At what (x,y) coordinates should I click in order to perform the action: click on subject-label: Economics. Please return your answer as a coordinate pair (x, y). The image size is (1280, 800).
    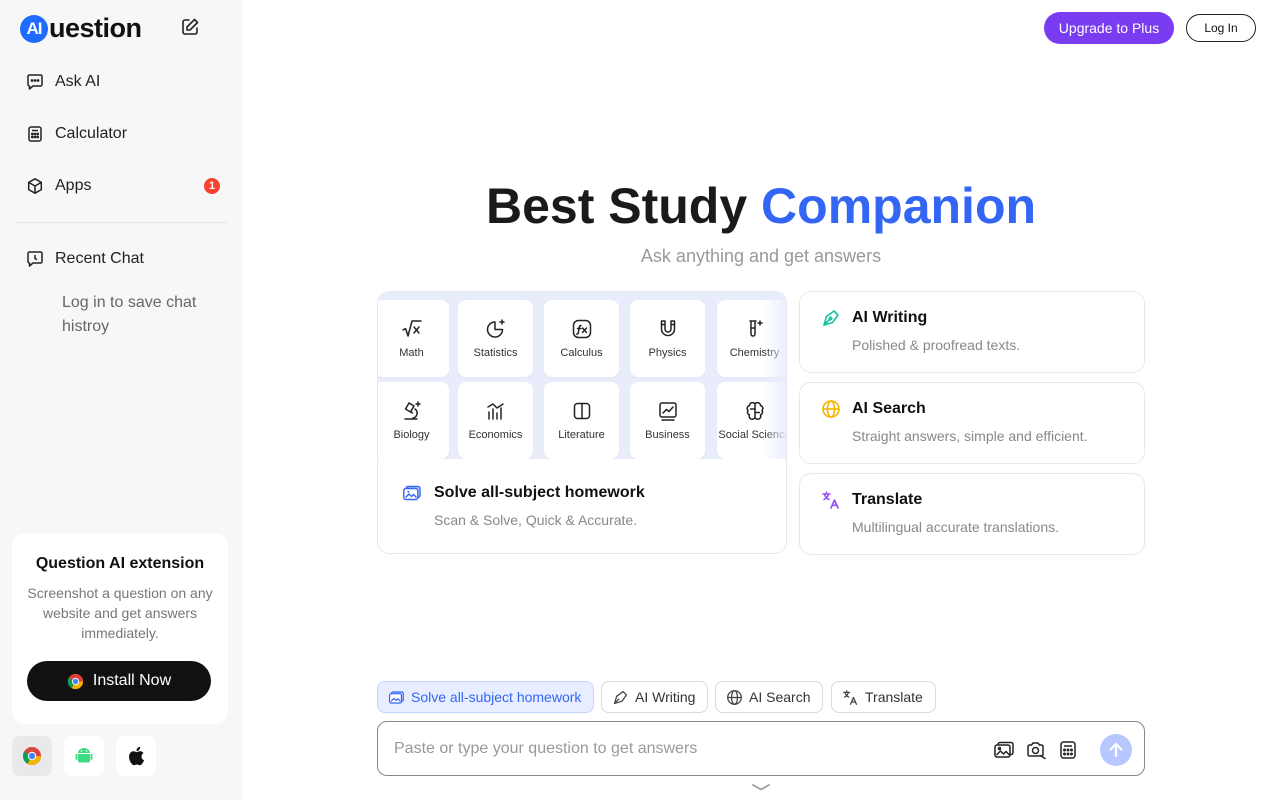
    Looking at the image, I should click on (495, 435).